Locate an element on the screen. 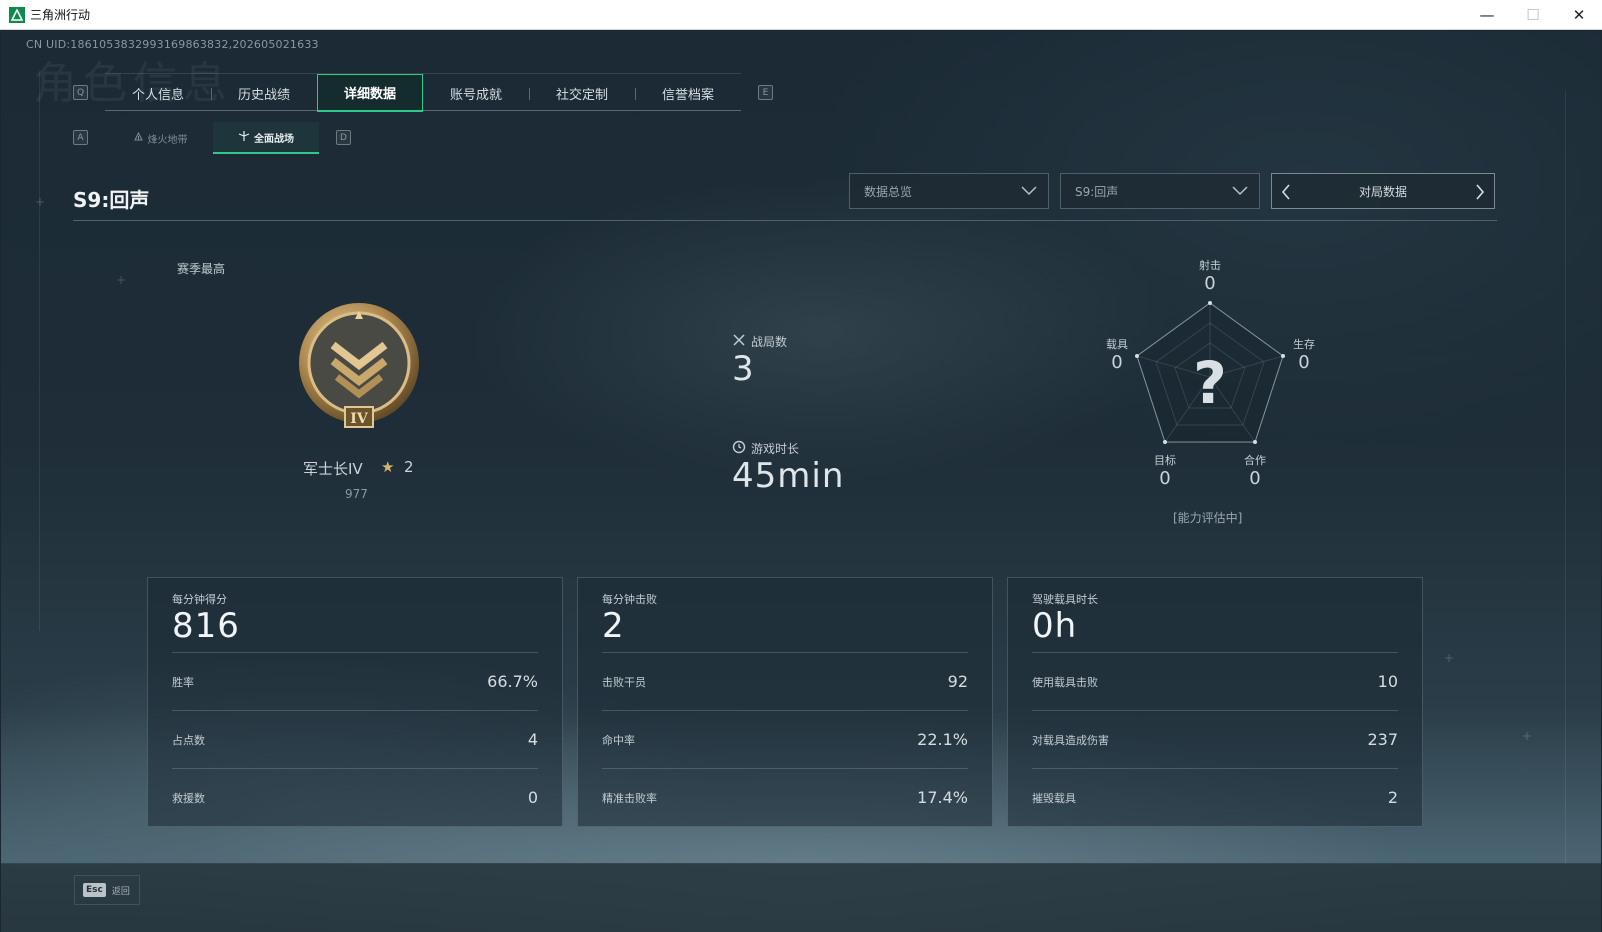 Image resolution: width=1602 pixels, height=932 pixels. row-key: 击败干员 is located at coordinates (624, 682).